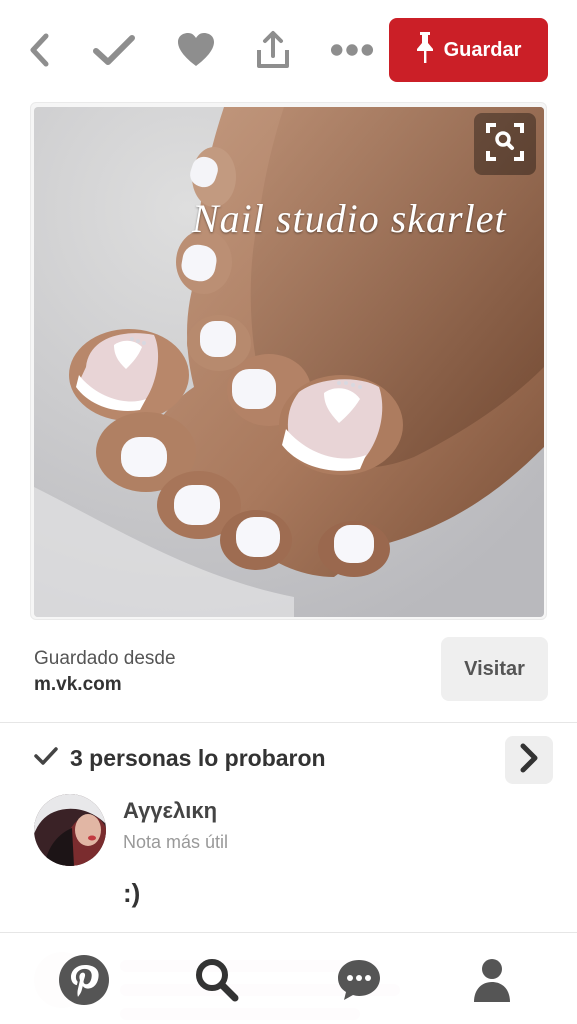  I want to click on search-icon, so click(217, 982).